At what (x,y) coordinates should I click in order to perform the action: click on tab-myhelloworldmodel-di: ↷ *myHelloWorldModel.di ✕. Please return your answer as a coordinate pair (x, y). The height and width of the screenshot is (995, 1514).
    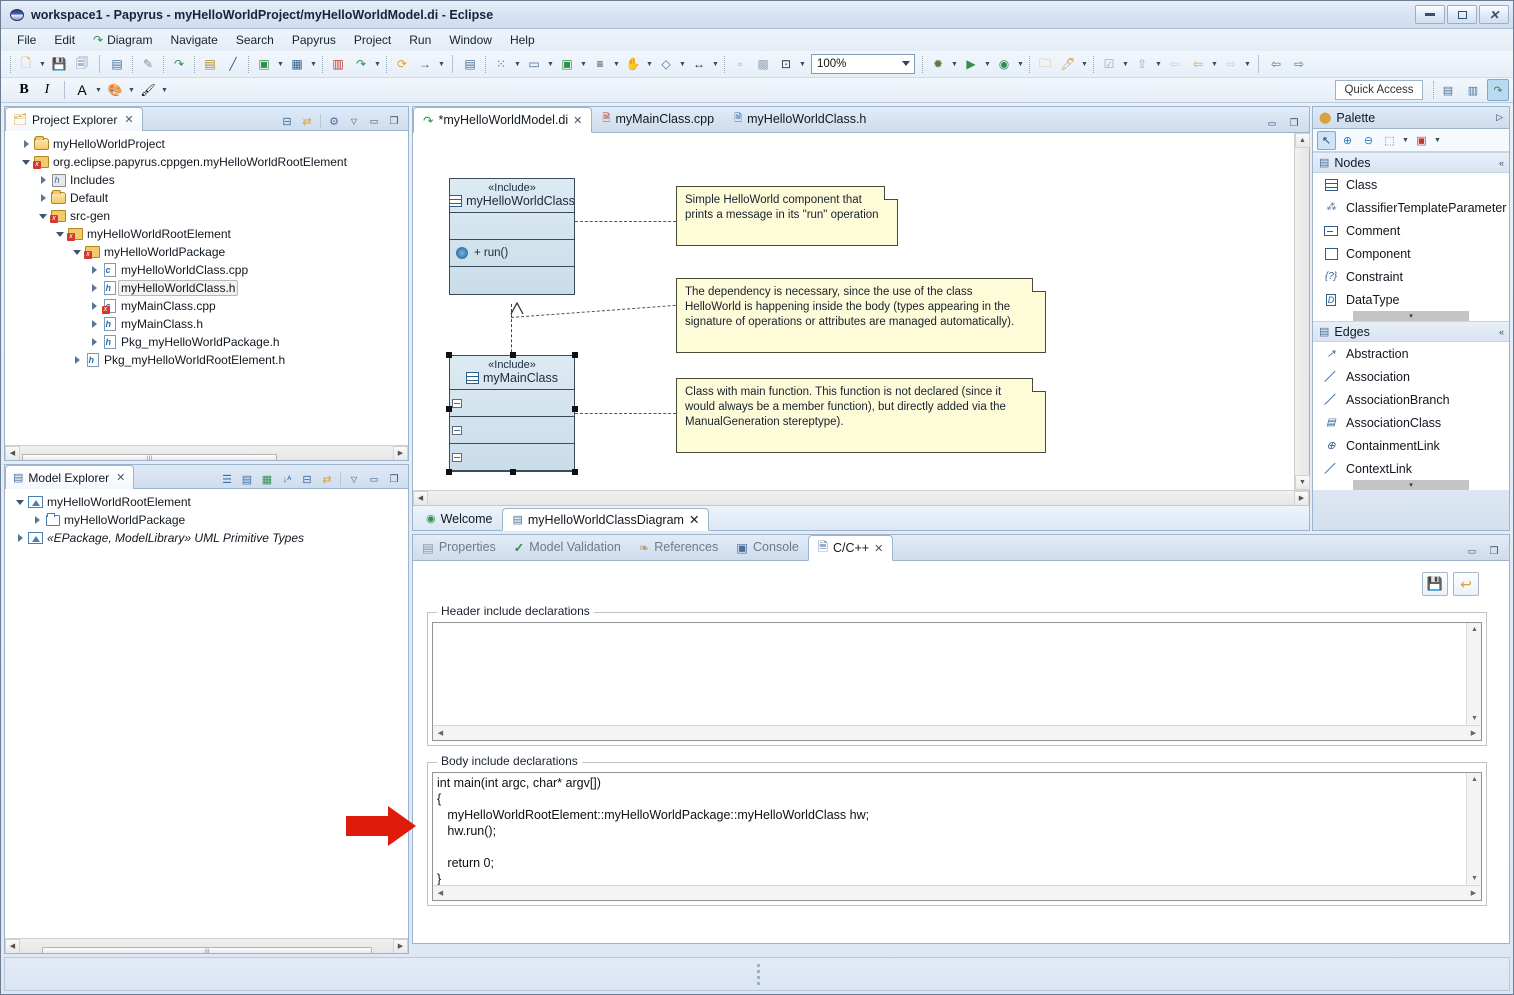
    Looking at the image, I should click on (503, 120).